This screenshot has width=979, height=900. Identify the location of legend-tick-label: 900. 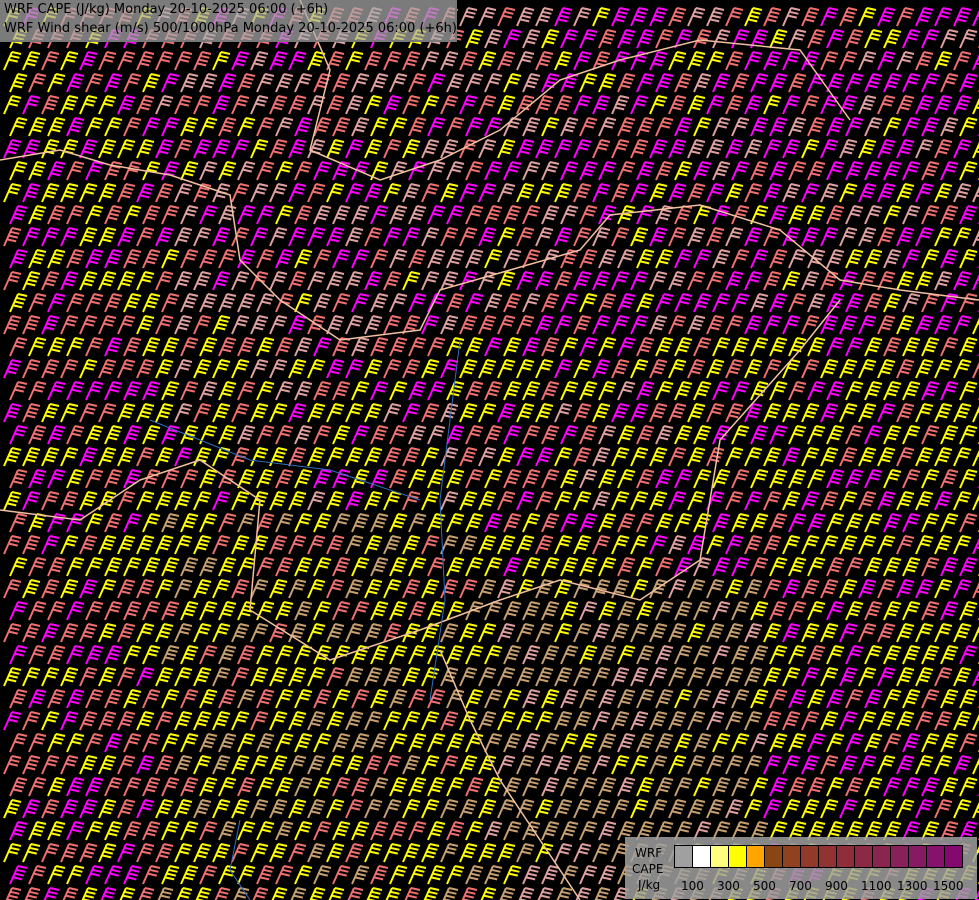
(836, 886).